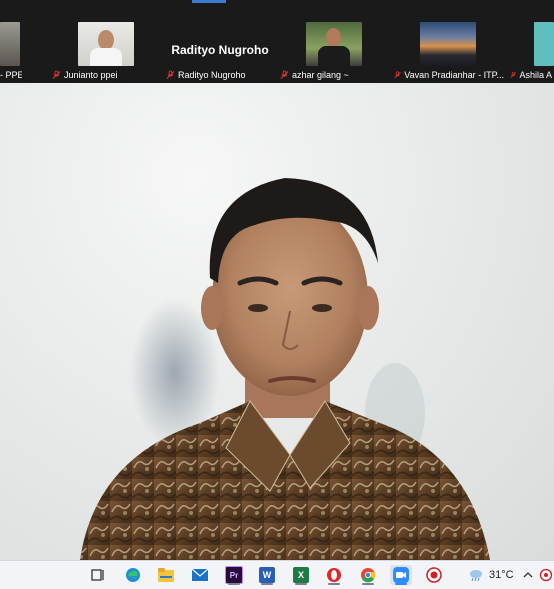 The width and height of the screenshot is (554, 589). I want to click on participant-tile: Ashila A, so click(530, 50).